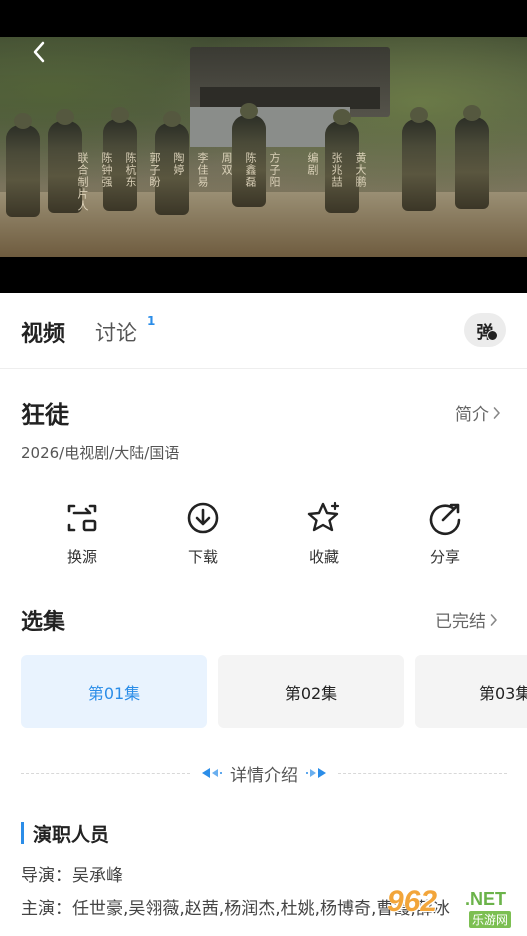 This screenshot has height=936, width=527. What do you see at coordinates (71, 834) in the screenshot?
I see `cast-title-text: 演职人员` at bounding box center [71, 834].